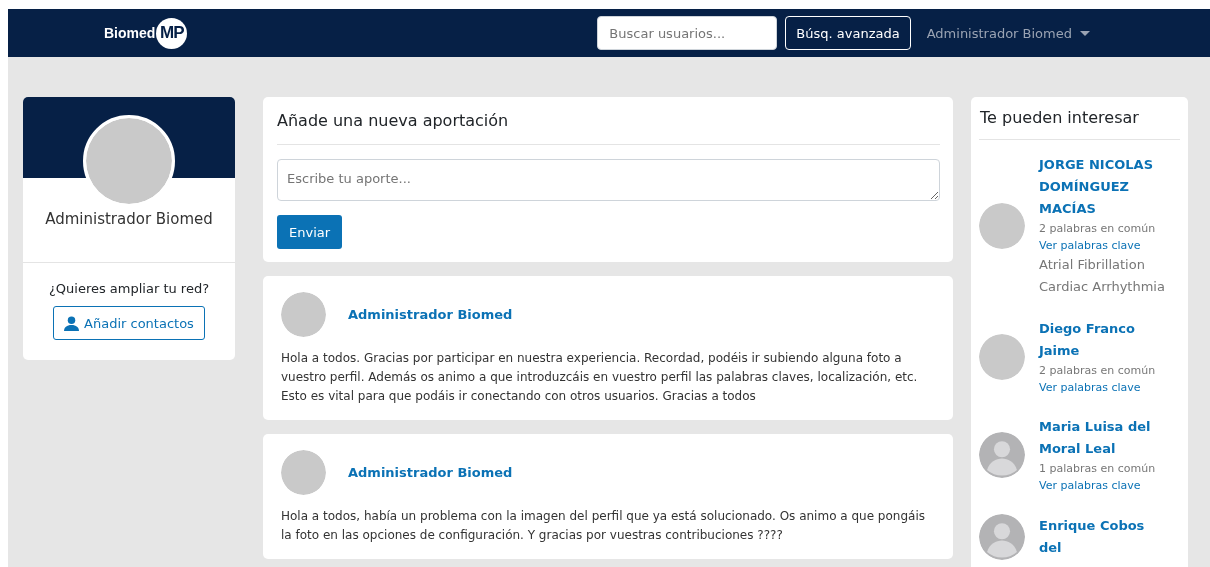 This screenshot has width=1210, height=567. Describe the element at coordinates (1102, 287) in the screenshot. I see `keyword: Cardiac Arrhythmia` at that location.